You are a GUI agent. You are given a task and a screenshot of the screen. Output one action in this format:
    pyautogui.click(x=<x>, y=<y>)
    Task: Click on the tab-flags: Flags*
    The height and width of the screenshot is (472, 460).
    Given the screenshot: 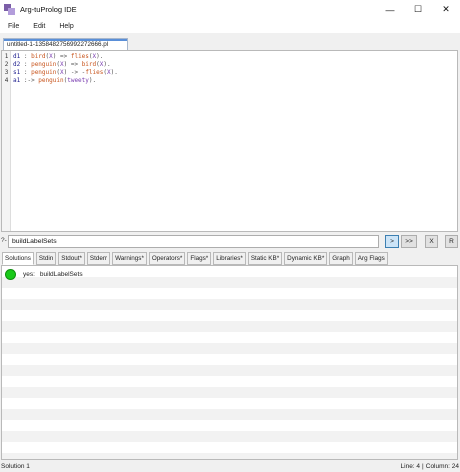 What is the action you would take?
    pyautogui.click(x=199, y=258)
    